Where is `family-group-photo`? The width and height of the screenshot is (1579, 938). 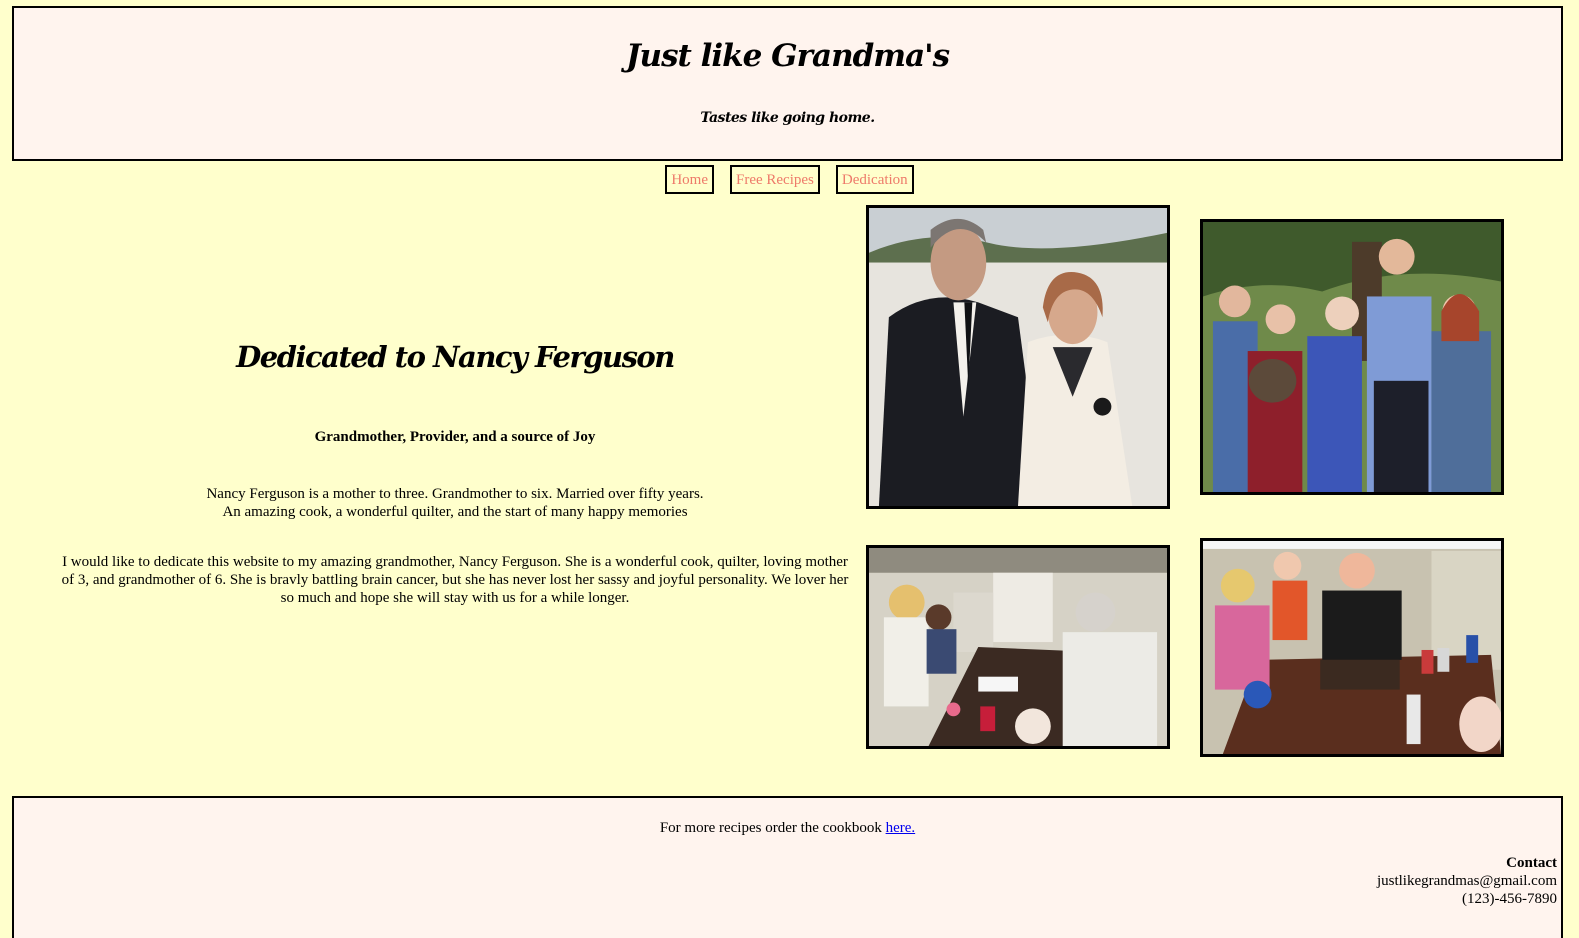 family-group-photo is located at coordinates (1352, 357).